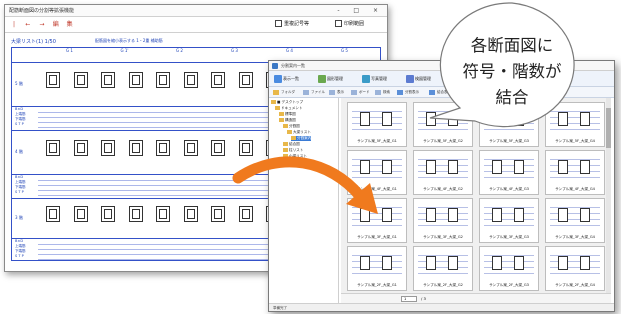 This screenshot has width=621, height=314. Describe the element at coordinates (349, 24) in the screenshot. I see `print-range-check: 印刷範囲` at that location.